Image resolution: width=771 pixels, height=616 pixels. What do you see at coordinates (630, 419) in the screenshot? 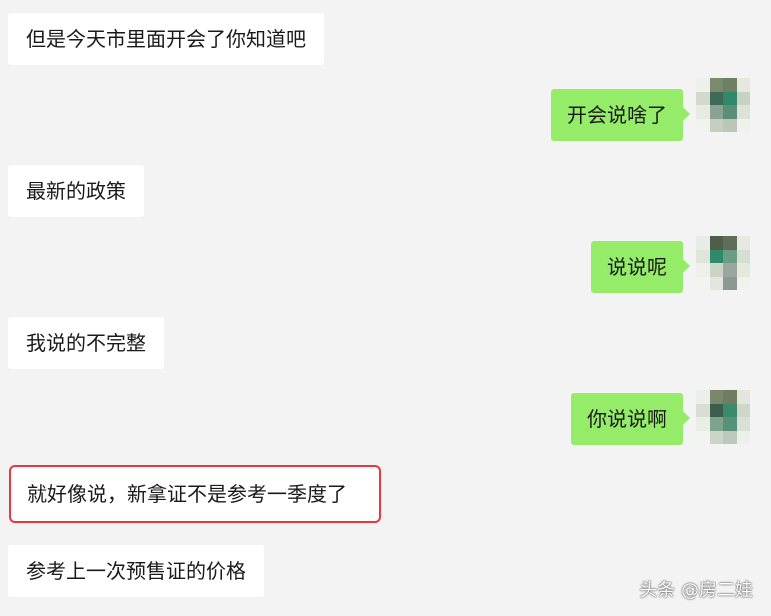
I see `message-bubble-6: 你说说啊` at bounding box center [630, 419].